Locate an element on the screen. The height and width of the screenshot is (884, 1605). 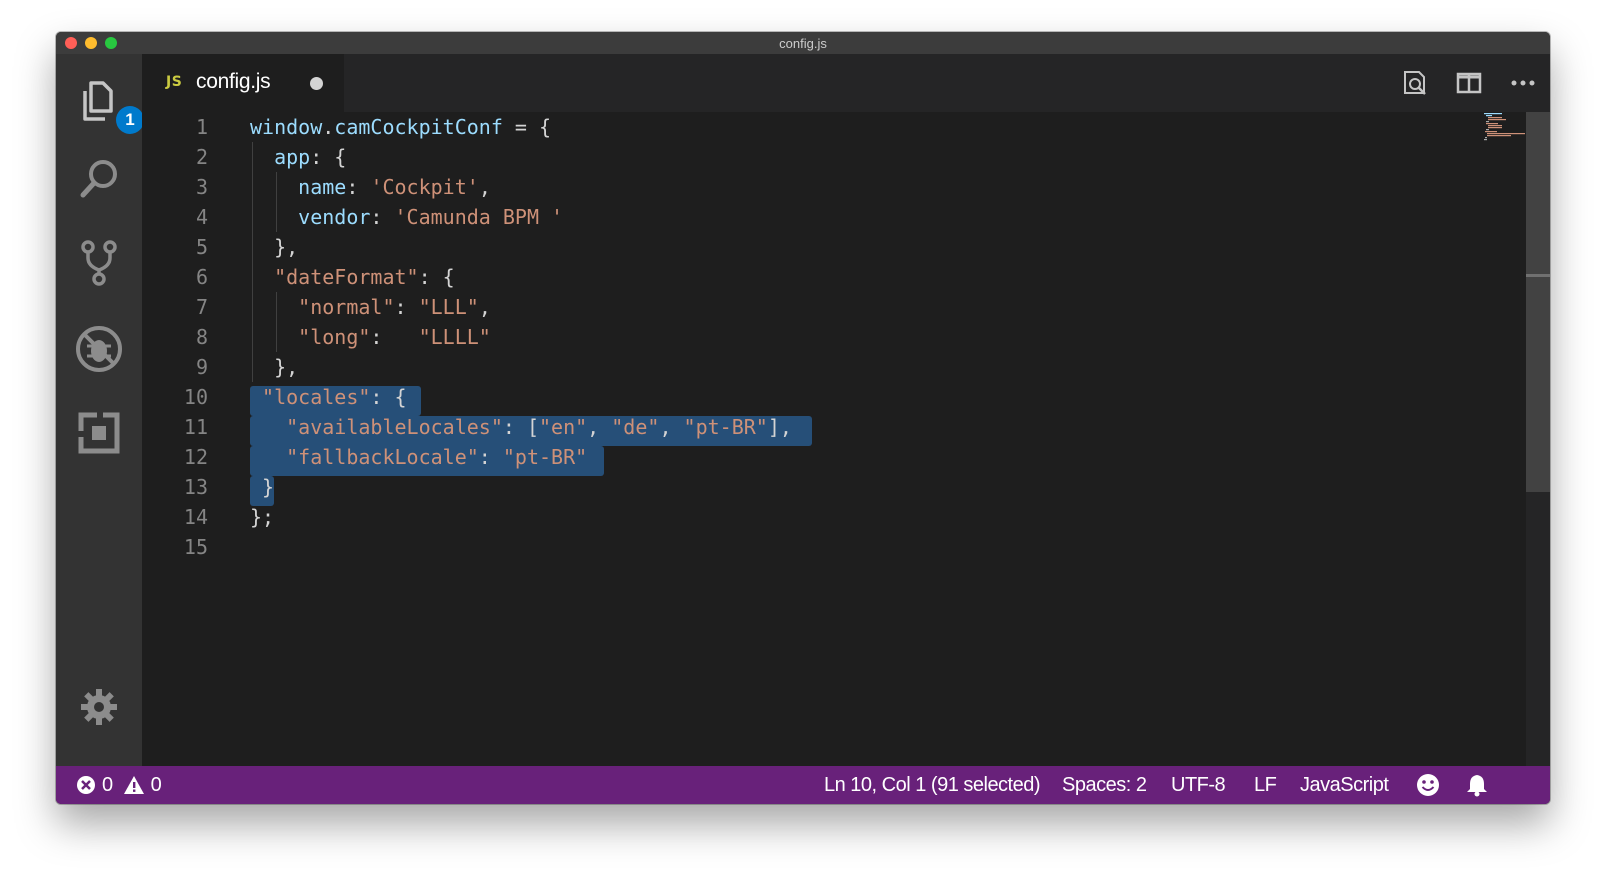
search-button is located at coordinates (99, 179).